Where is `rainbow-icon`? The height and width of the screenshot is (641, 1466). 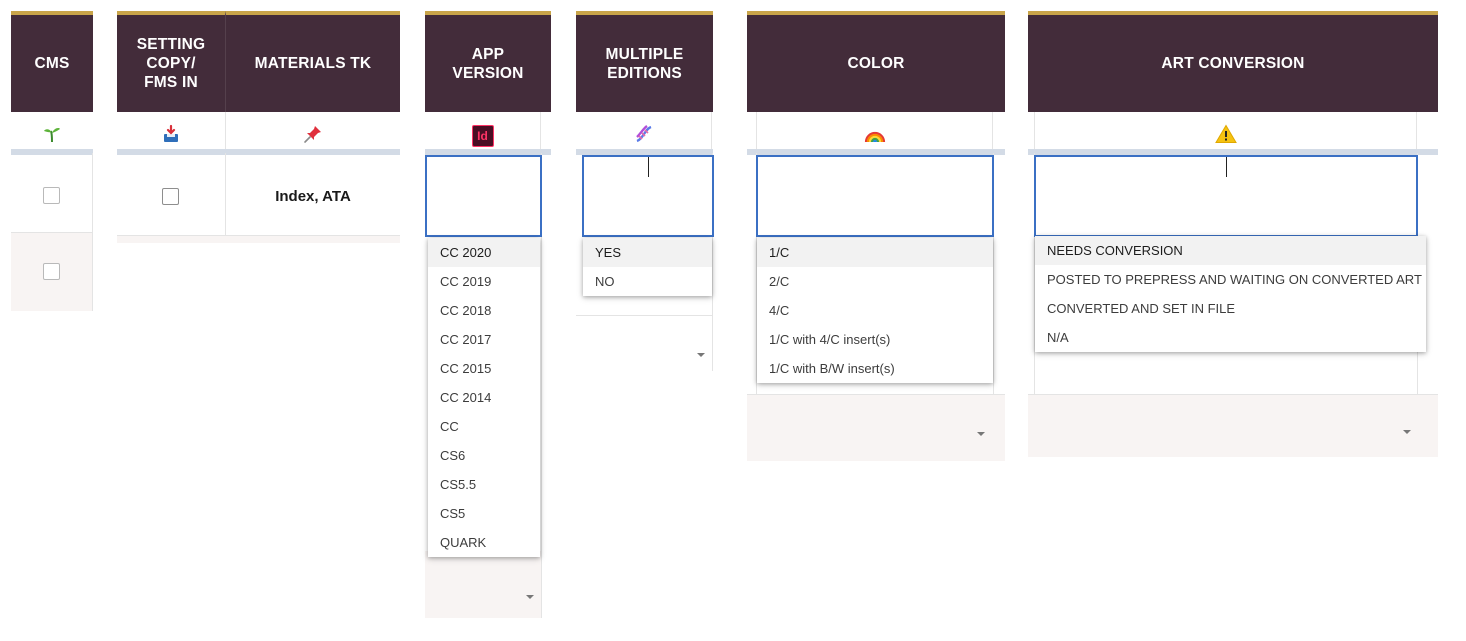 rainbow-icon is located at coordinates (875, 136).